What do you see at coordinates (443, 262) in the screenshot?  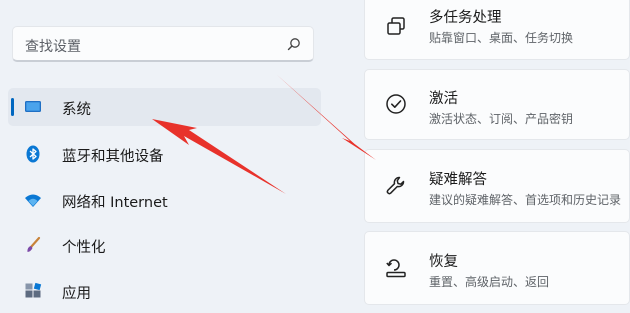 I see `card-title: 恢复` at bounding box center [443, 262].